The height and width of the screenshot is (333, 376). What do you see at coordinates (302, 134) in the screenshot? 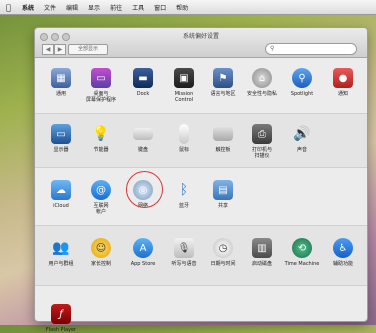
I see `speaker-icon: 🔊` at bounding box center [302, 134].